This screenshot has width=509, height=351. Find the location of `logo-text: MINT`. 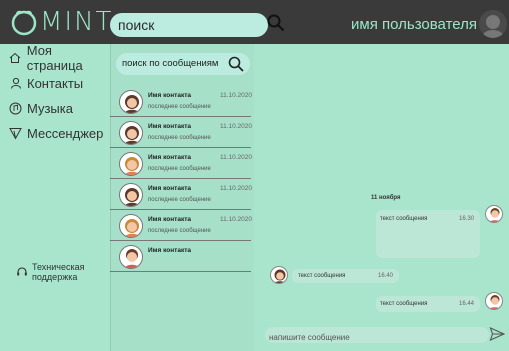

logo-text: MINT is located at coordinates (77, 22).